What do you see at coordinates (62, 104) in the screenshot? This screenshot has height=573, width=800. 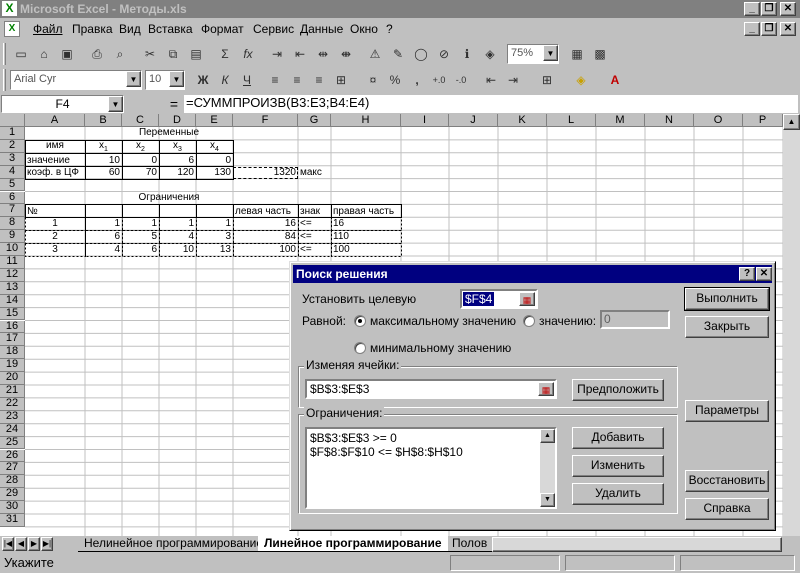 I see `name-box: F4 ▼` at bounding box center [62, 104].